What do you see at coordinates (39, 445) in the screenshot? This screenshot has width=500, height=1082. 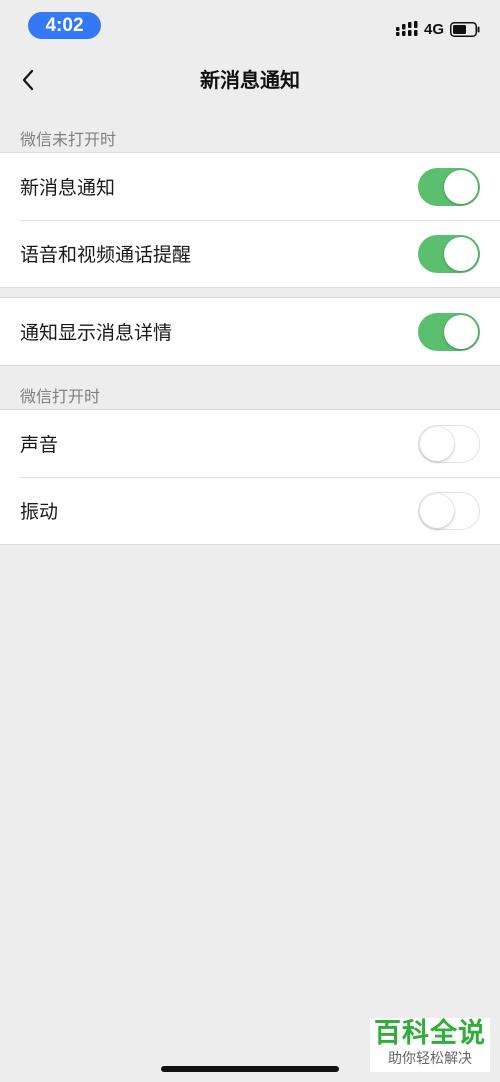 I see `setting-label: 声音` at bounding box center [39, 445].